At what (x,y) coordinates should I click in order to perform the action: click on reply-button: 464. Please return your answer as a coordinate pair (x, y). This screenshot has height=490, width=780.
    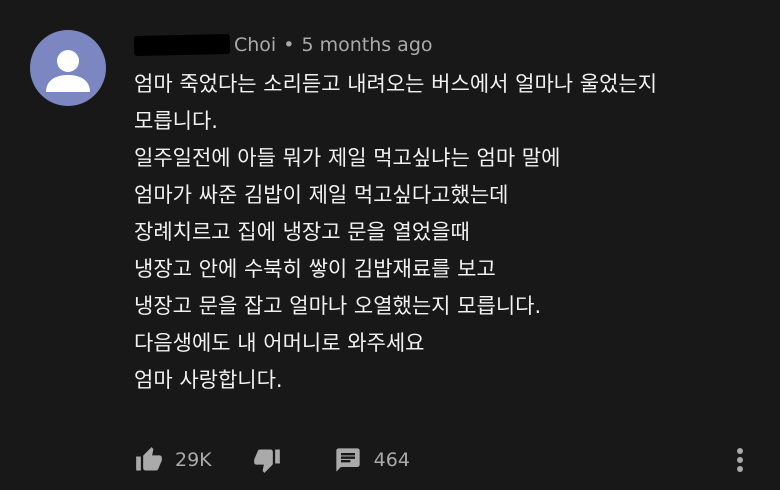
    Looking at the image, I should click on (372, 460).